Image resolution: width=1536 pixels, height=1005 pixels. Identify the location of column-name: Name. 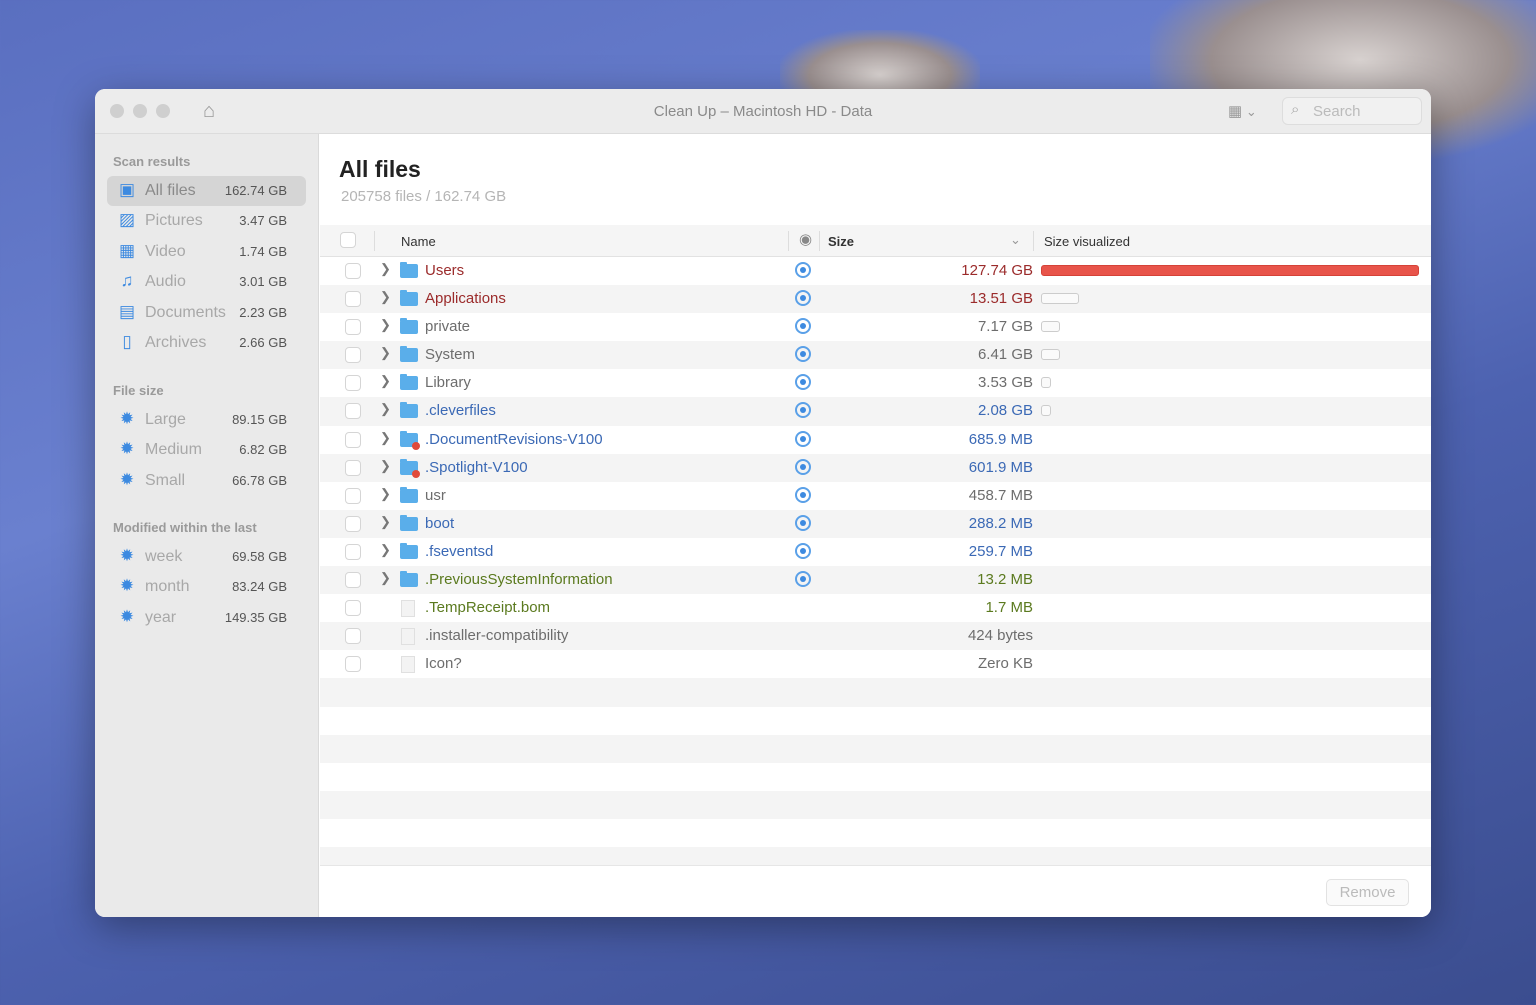
(418, 241).